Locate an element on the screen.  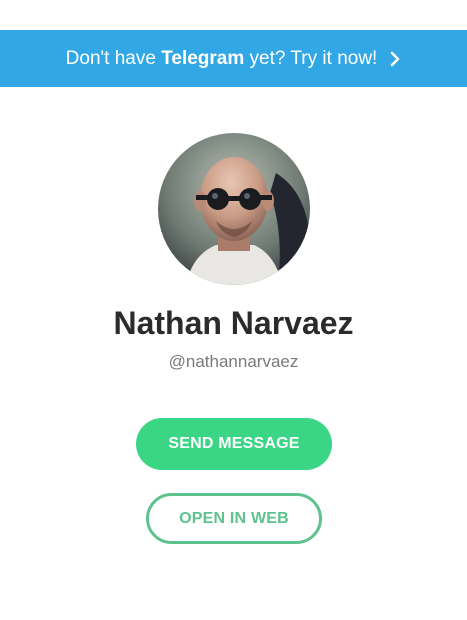
send-message-button: SEND MESSAGE is located at coordinates (234, 444).